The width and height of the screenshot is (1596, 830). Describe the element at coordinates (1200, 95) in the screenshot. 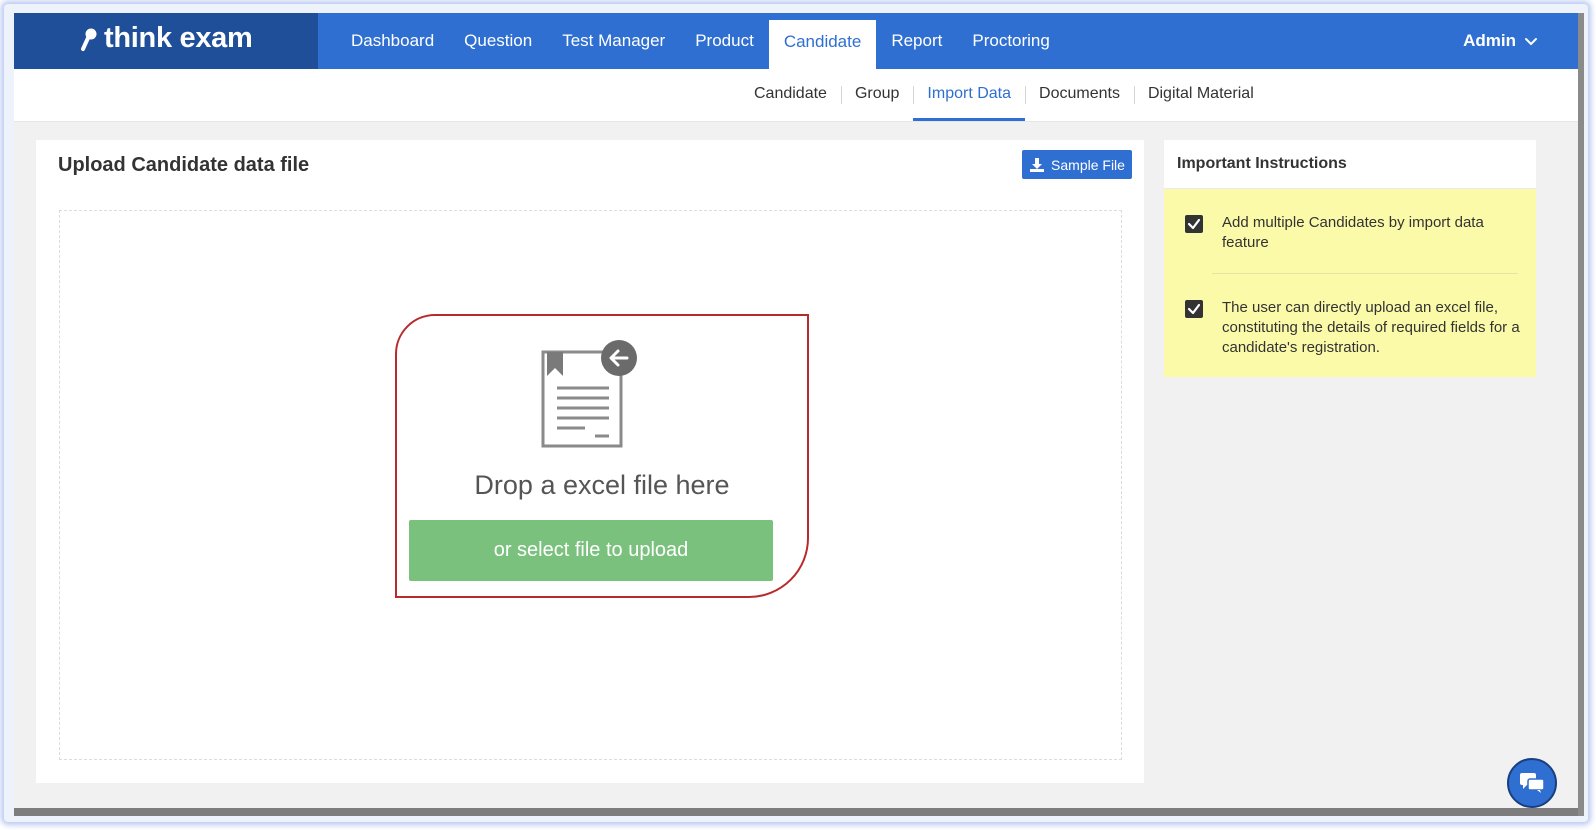

I see `subnav-digital-material: Digital Material` at that location.